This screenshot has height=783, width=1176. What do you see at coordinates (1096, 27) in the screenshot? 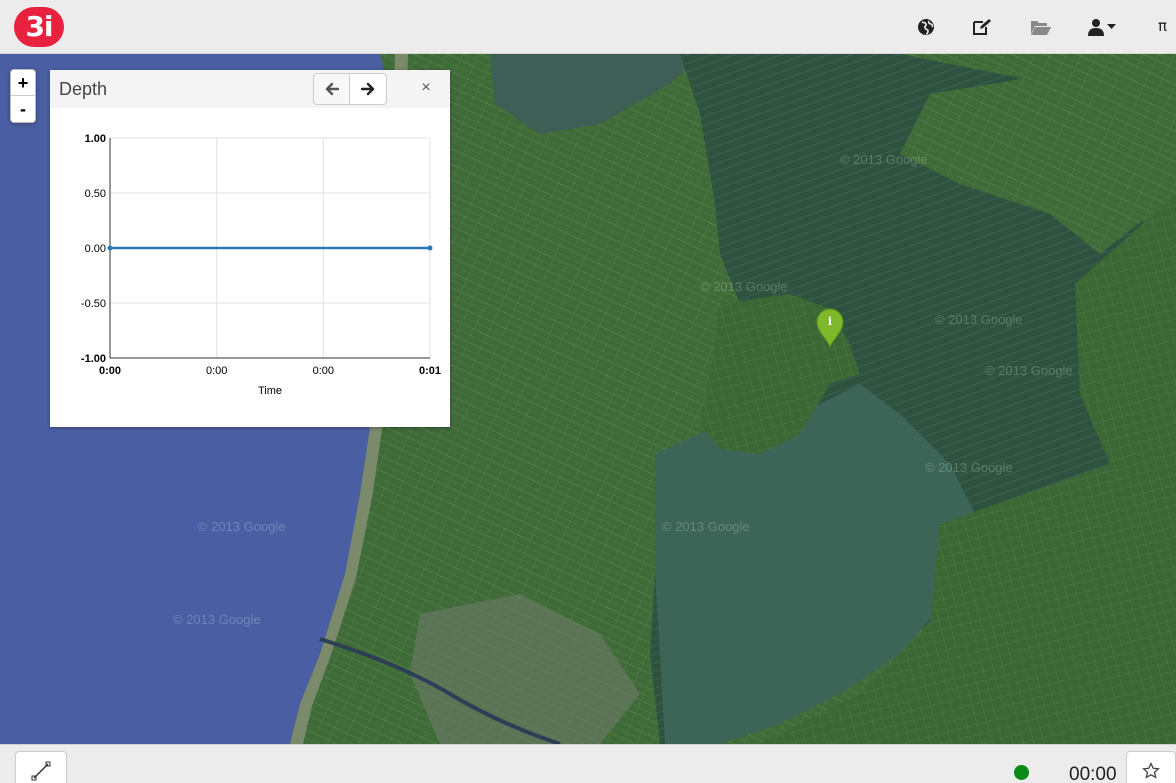
I see `user-icon` at bounding box center [1096, 27].